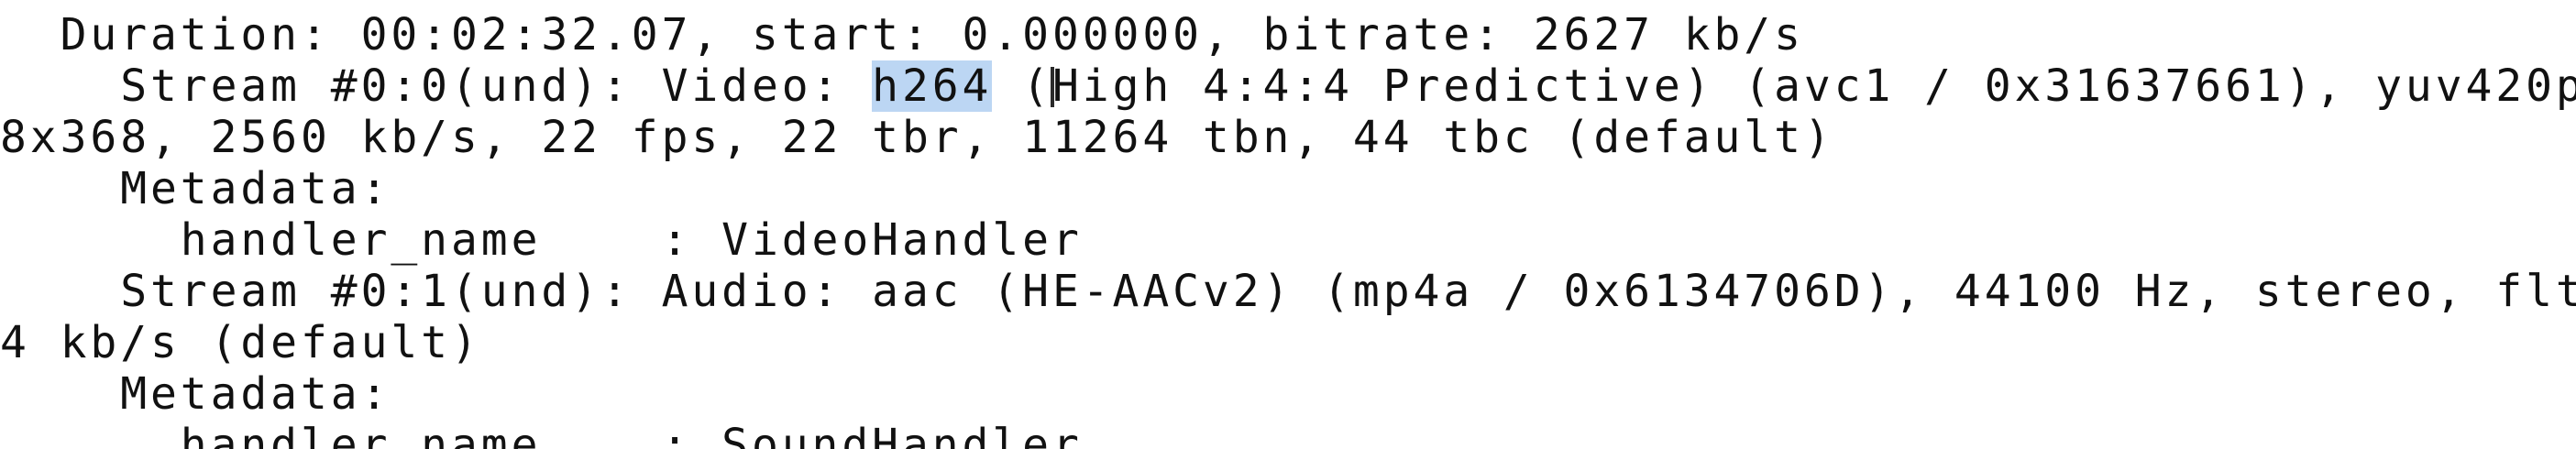  I want to click on video-stream-paren: (, so click(1022, 86).